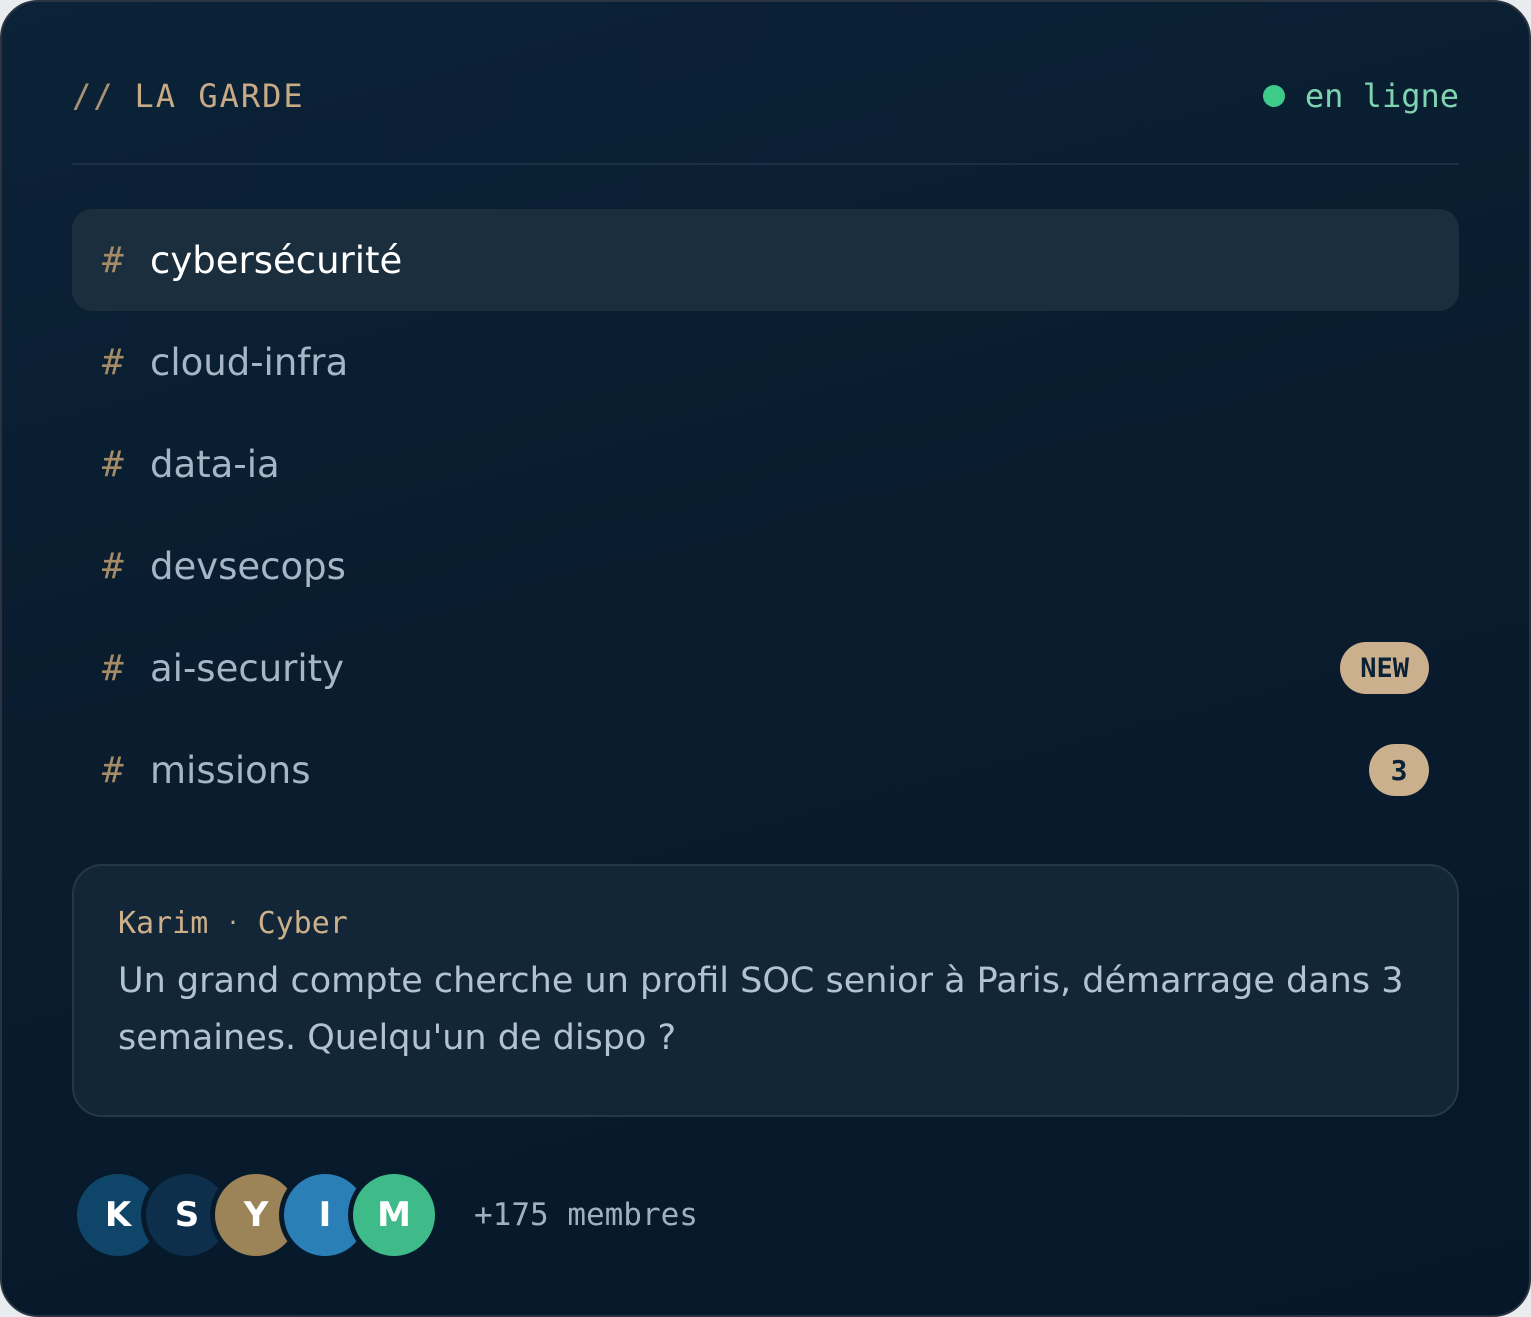 The image size is (1531, 1317). I want to click on status-dot-icon, so click(1273, 96).